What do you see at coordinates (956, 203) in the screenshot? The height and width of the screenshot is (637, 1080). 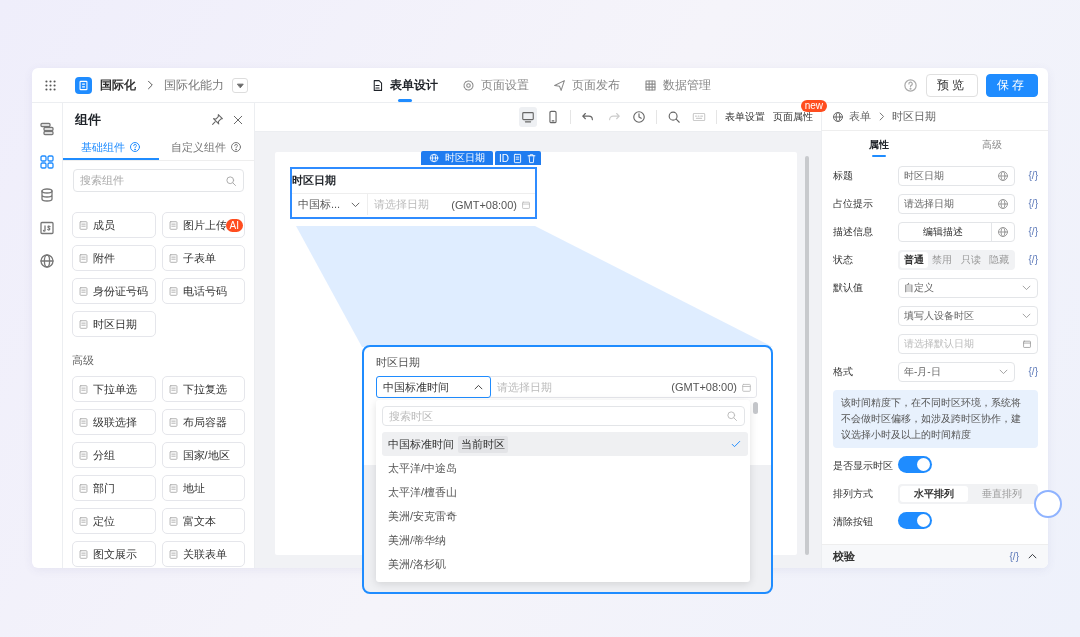 I see `text-field: 请选择日期` at bounding box center [956, 203].